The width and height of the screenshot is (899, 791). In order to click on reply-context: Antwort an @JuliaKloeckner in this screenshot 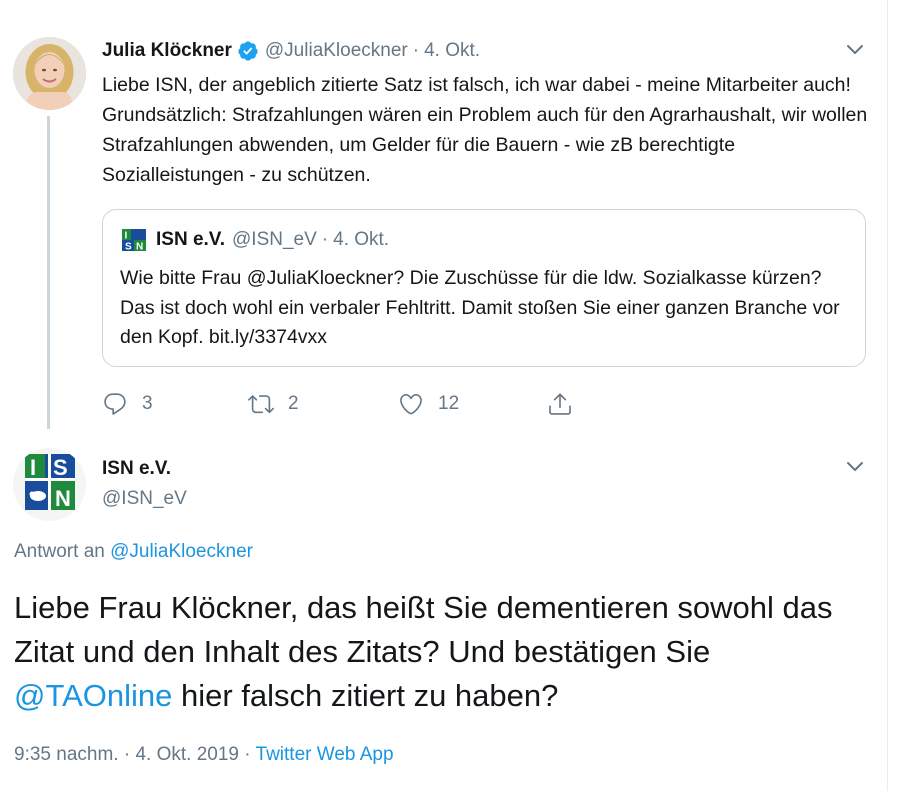, I will do `click(133, 552)`.